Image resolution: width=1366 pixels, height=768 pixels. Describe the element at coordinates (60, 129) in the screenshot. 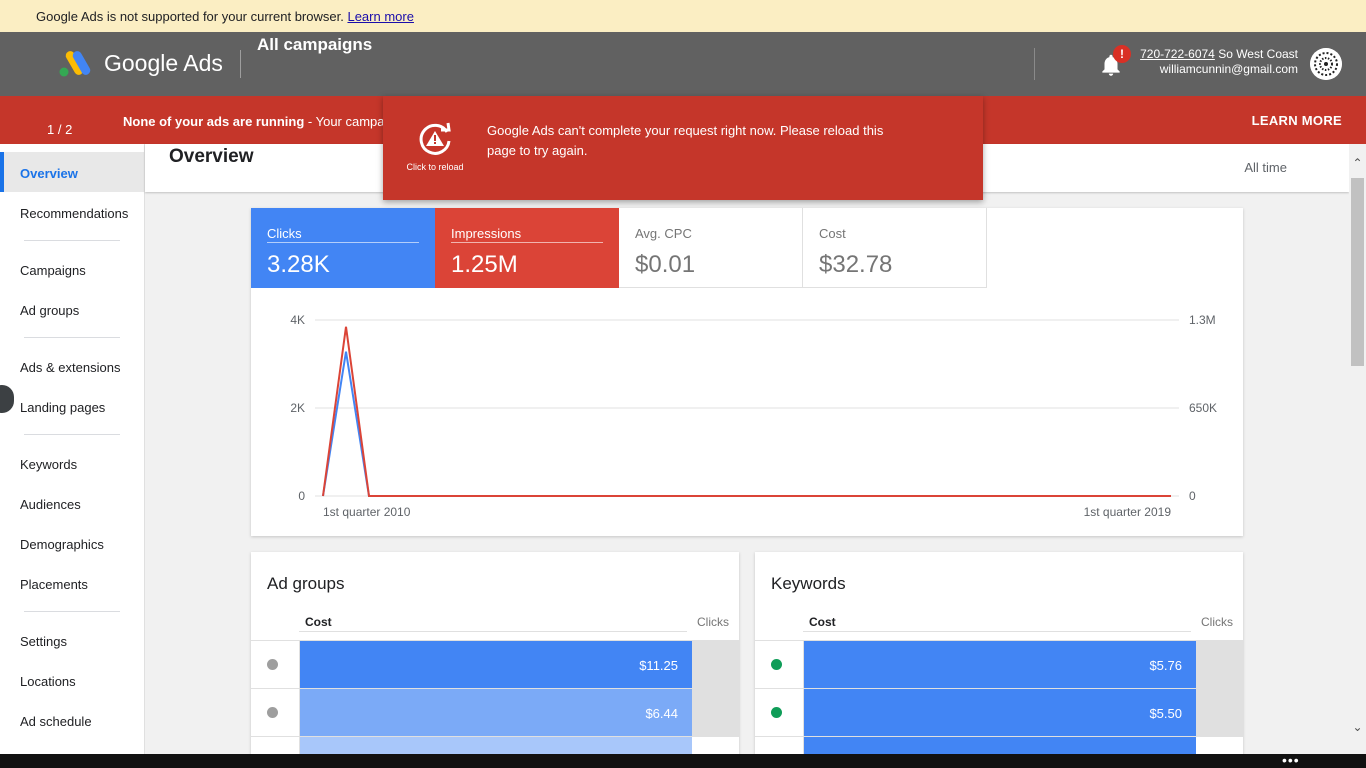

I see `alert-pager: 1 / 2` at that location.